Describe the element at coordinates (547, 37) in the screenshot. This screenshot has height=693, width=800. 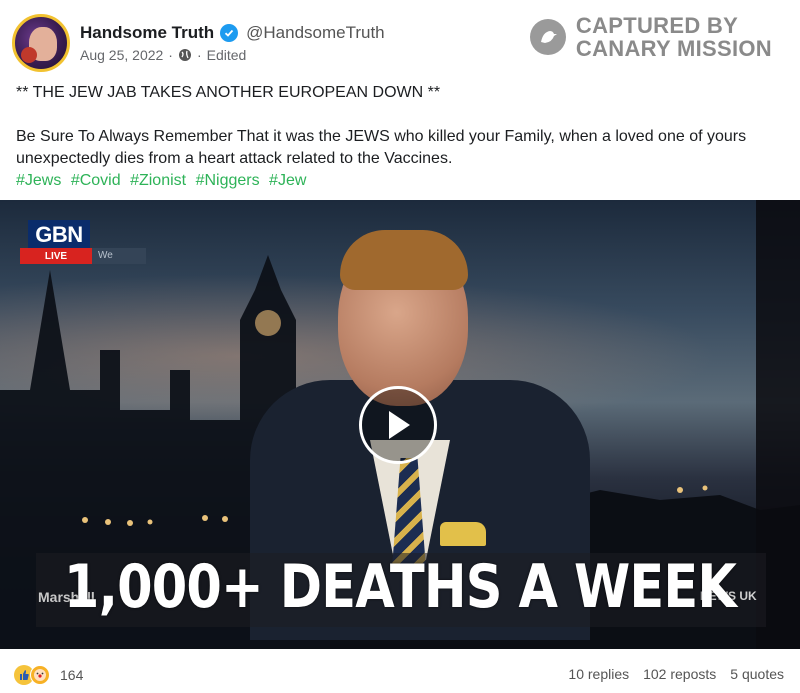
I see `canary-bird-icon` at that location.